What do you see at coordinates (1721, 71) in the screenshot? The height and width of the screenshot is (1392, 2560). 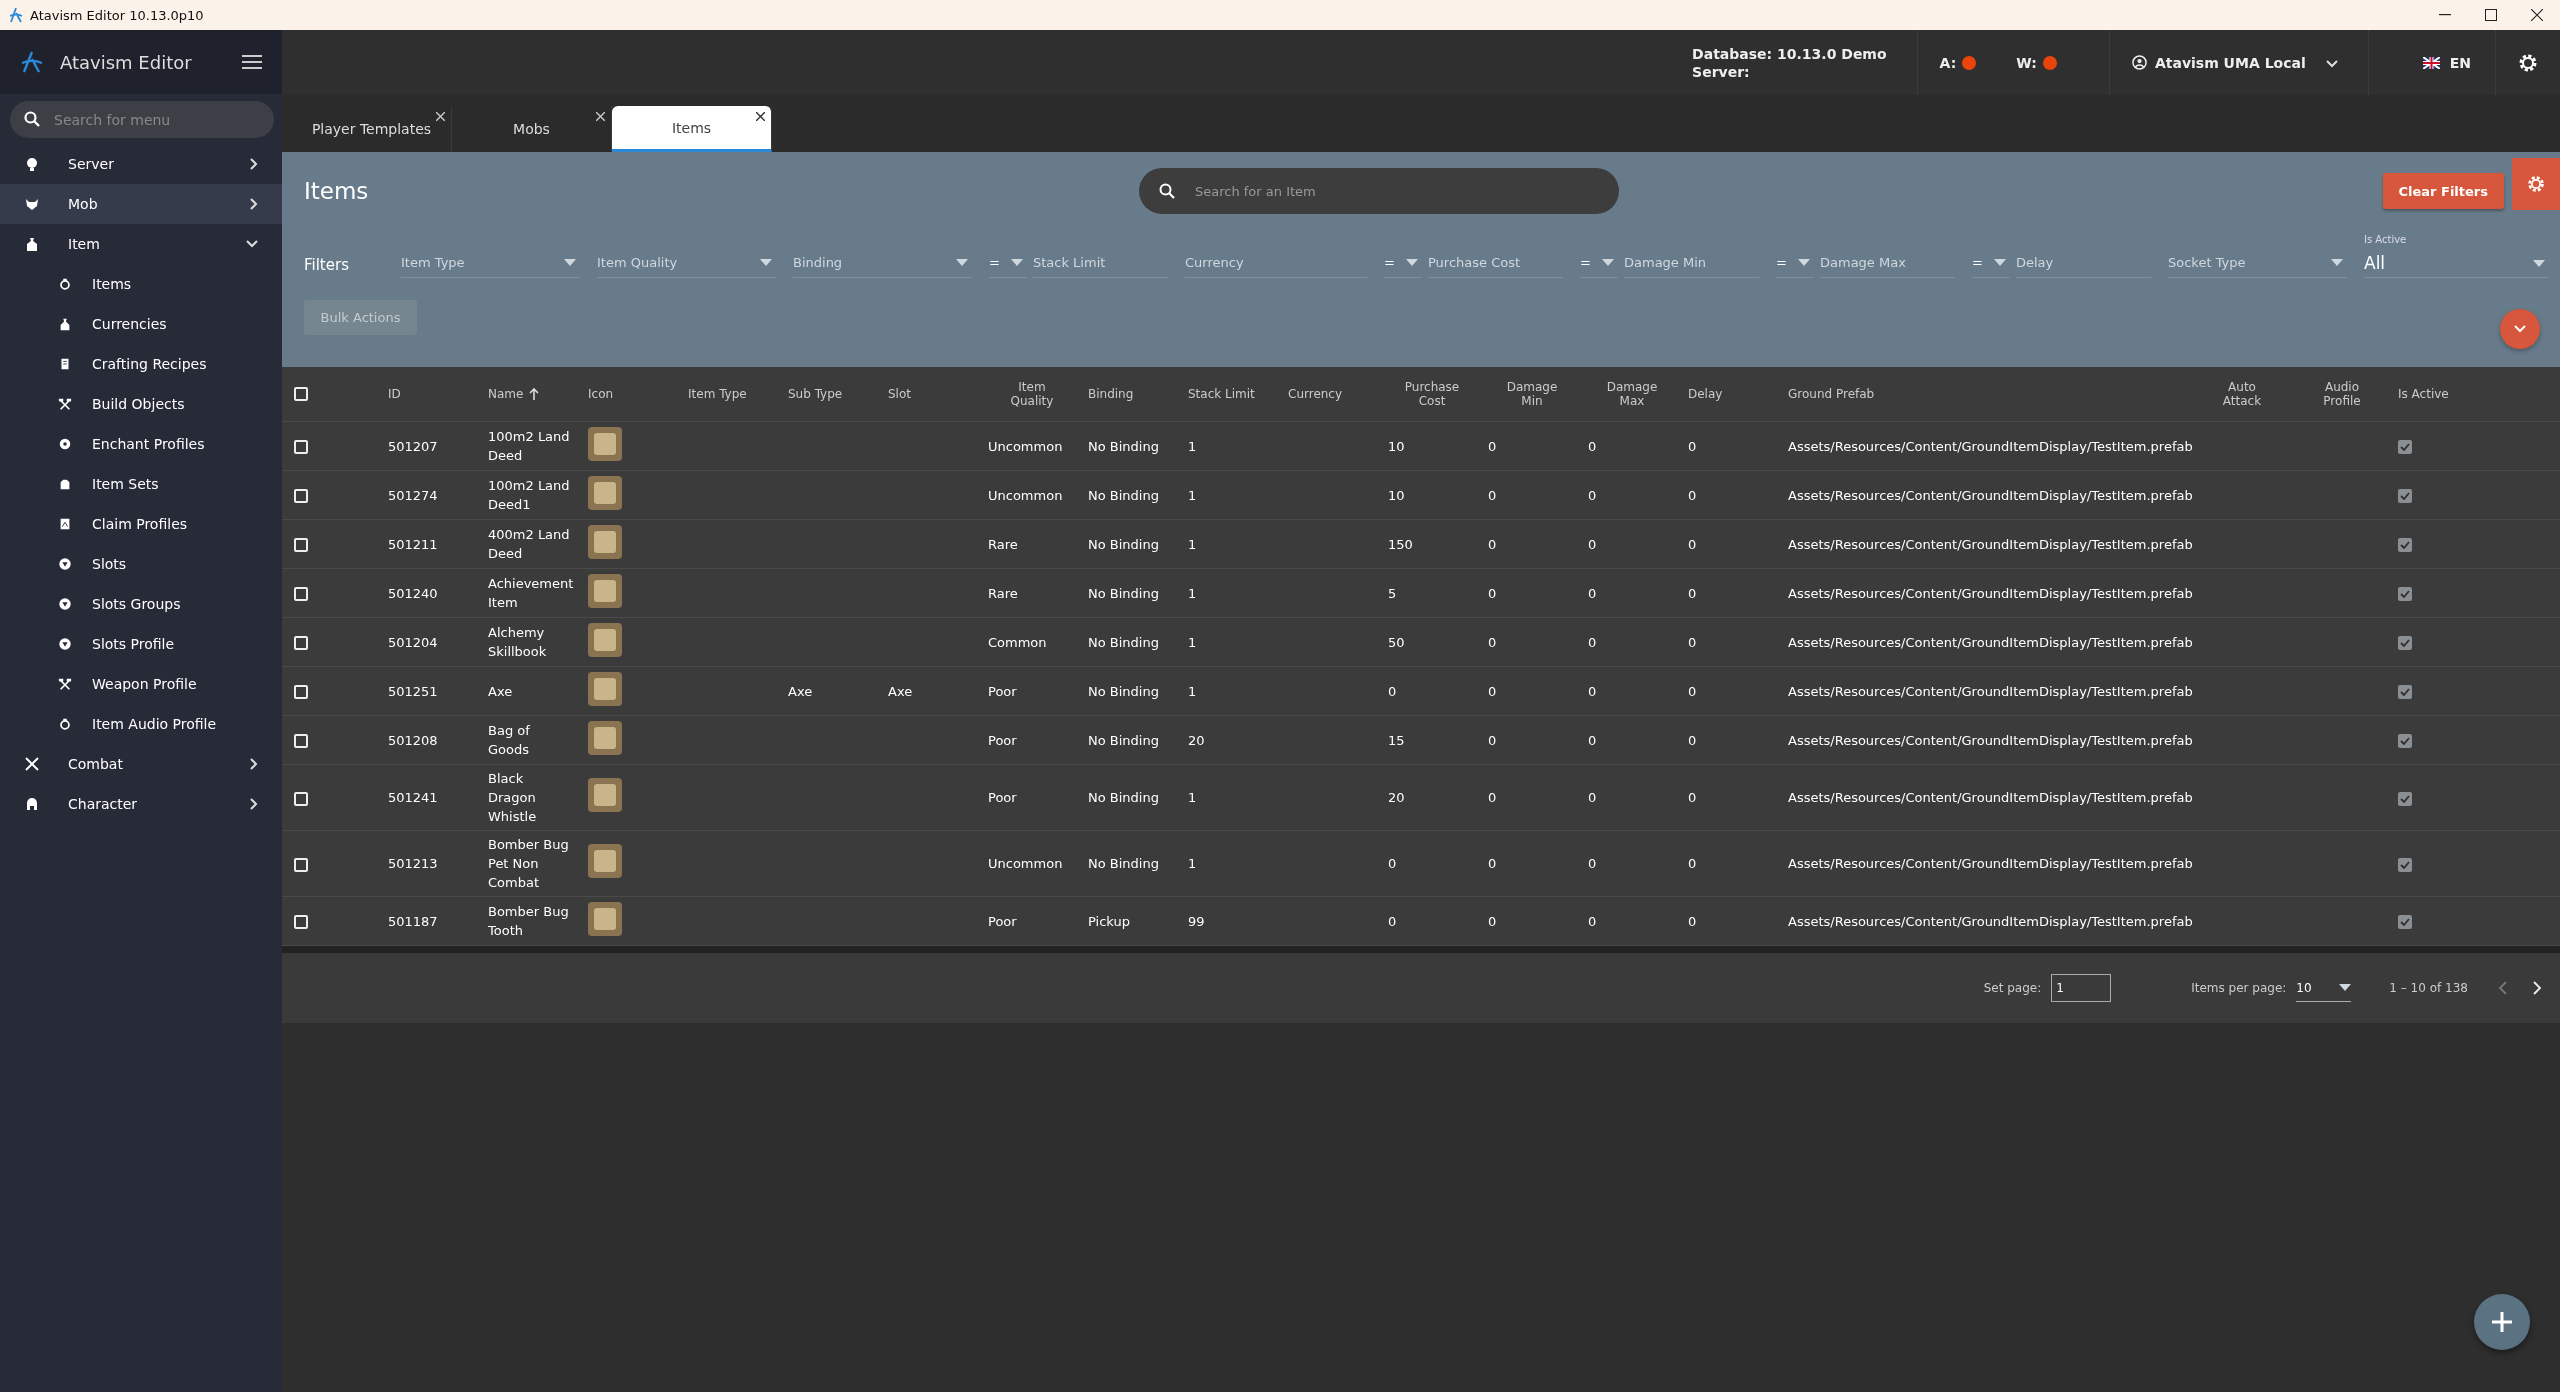 I see `server-label: Server:` at bounding box center [1721, 71].